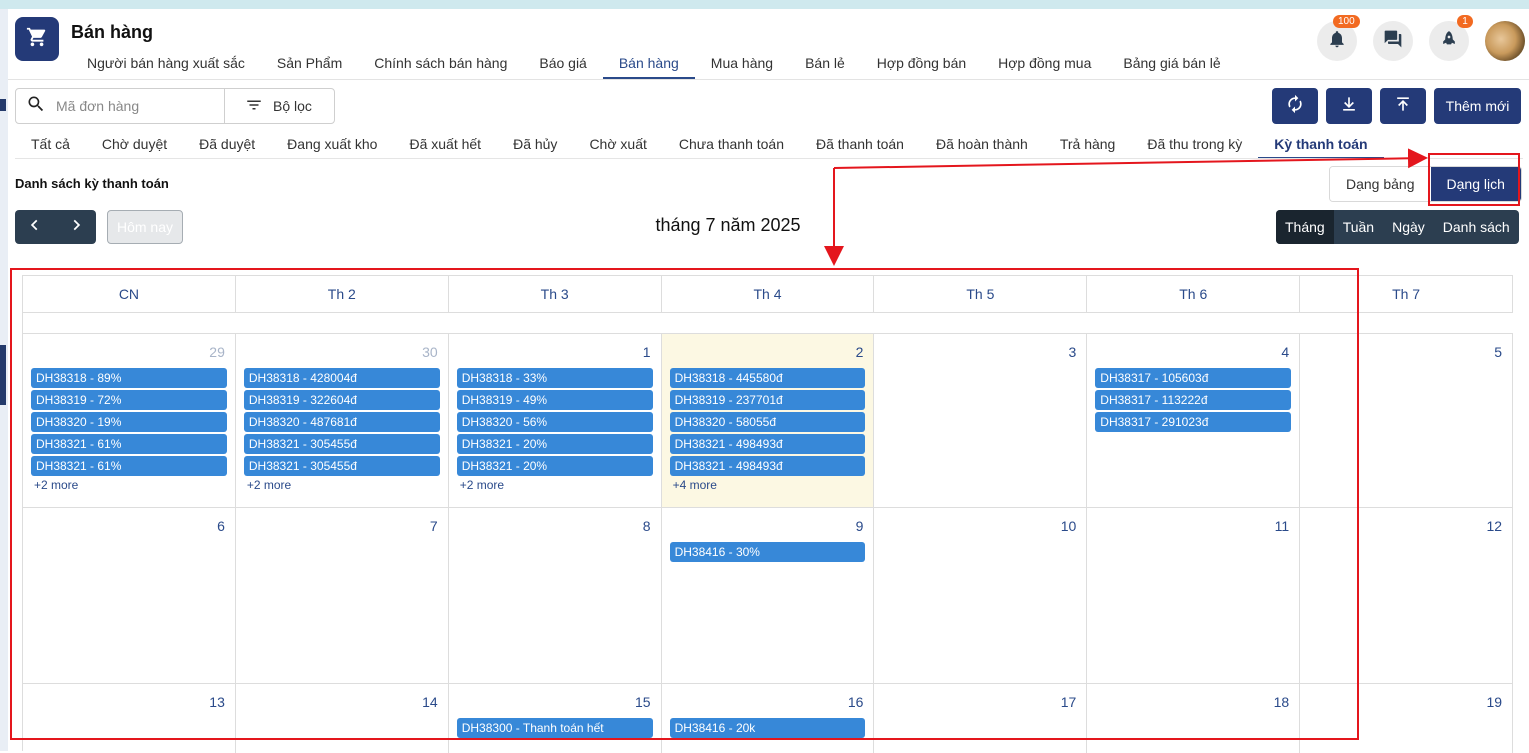 This screenshot has height=753, width=1529. What do you see at coordinates (332, 147) in the screenshot?
I see `tab-exporting: Đang xuất kho` at bounding box center [332, 147].